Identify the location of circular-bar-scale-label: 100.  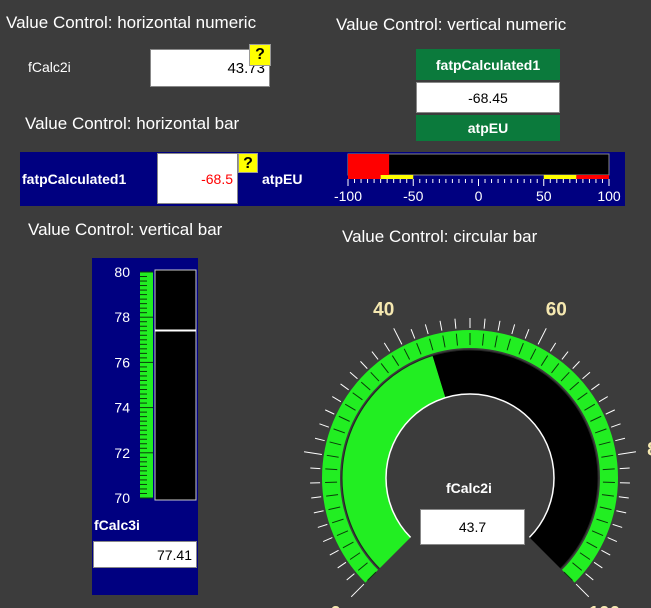
(604, 605).